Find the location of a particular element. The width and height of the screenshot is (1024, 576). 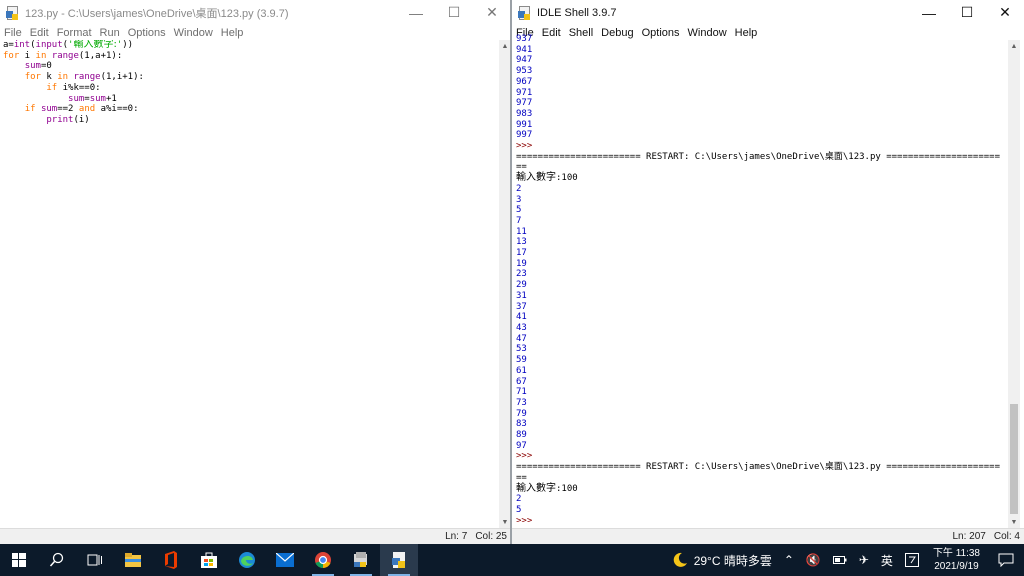

taskbar: 29°C 晴時多雲 ⌃ 🔇 ✈ 英 下午 11:38 2021/9/19 is located at coordinates (512, 560).